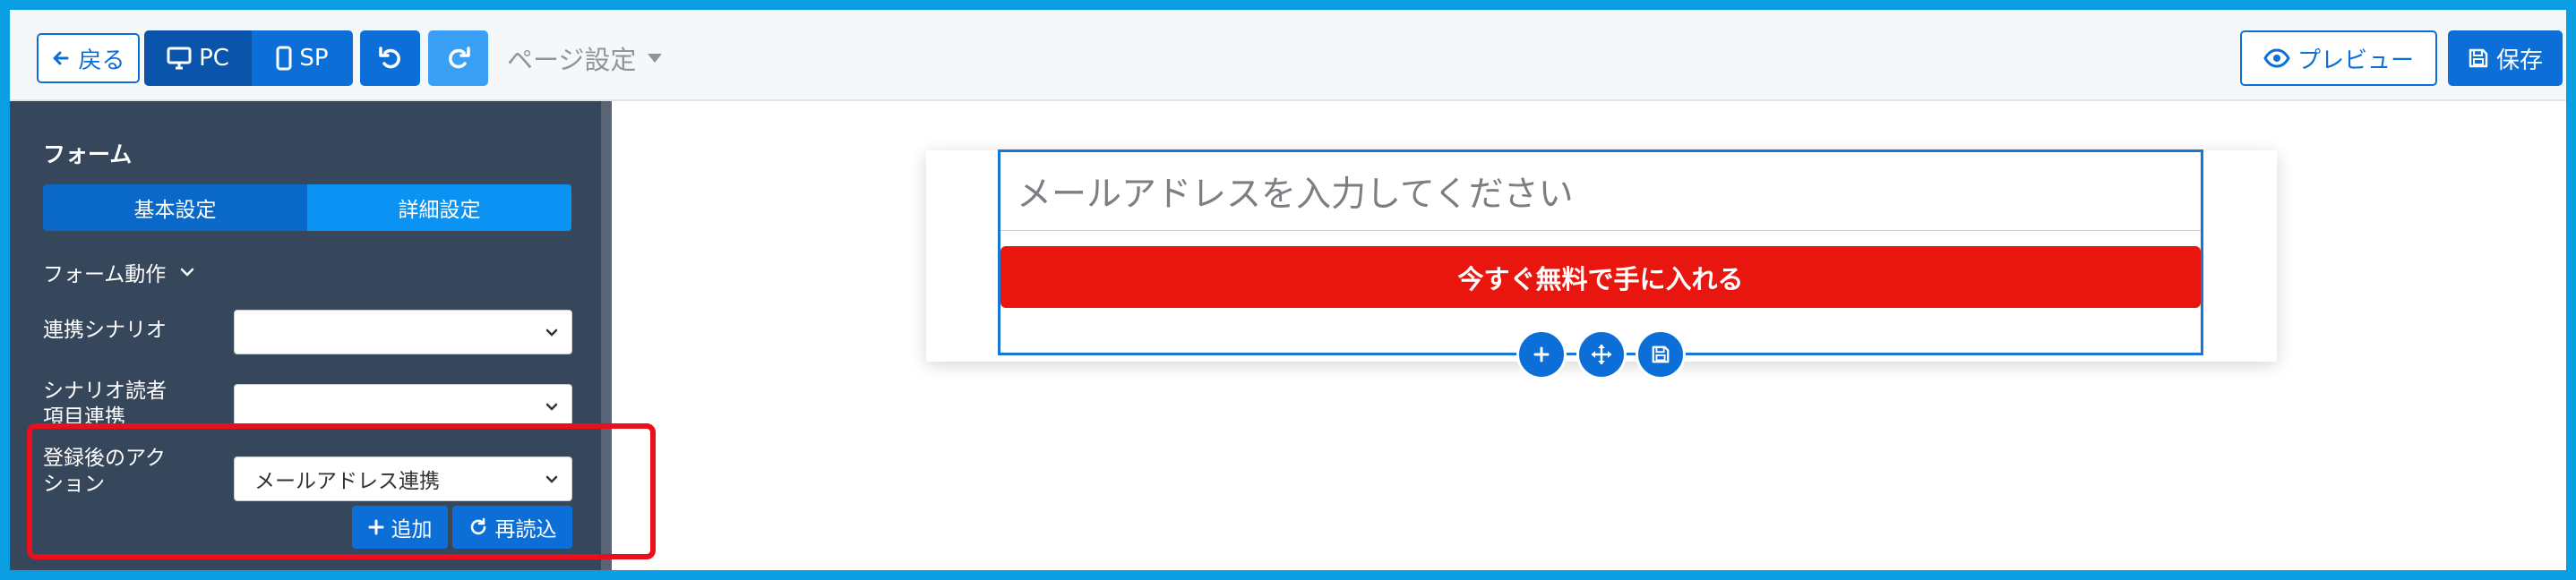 Image resolution: width=2576 pixels, height=580 pixels. I want to click on settings-tabs: 基本設定 詳細設定, so click(307, 207).